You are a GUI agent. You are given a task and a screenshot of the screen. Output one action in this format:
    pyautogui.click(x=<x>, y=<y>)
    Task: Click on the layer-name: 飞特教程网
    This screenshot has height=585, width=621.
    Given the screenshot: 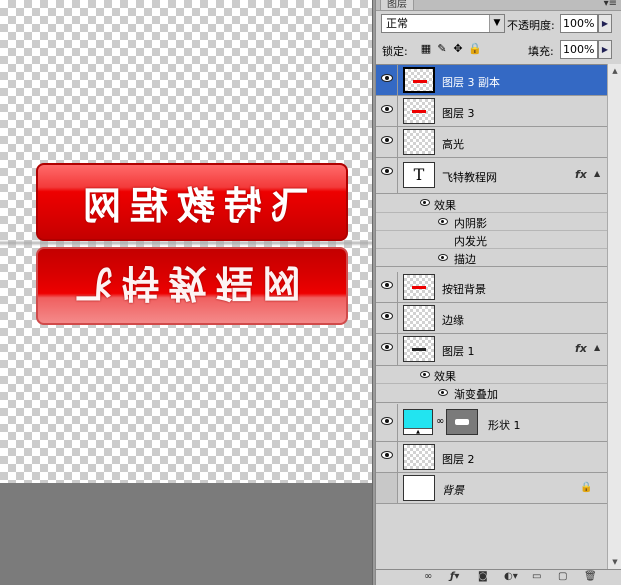 What is the action you would take?
    pyautogui.click(x=469, y=177)
    